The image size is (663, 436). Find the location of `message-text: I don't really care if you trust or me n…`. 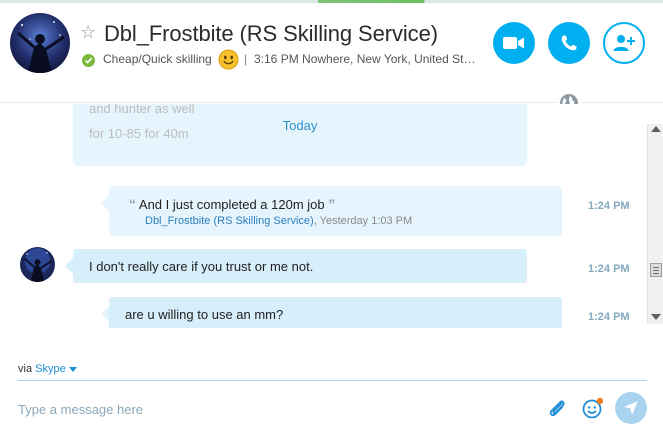

message-text: I don't really care if you trust or me n… is located at coordinates (201, 266).